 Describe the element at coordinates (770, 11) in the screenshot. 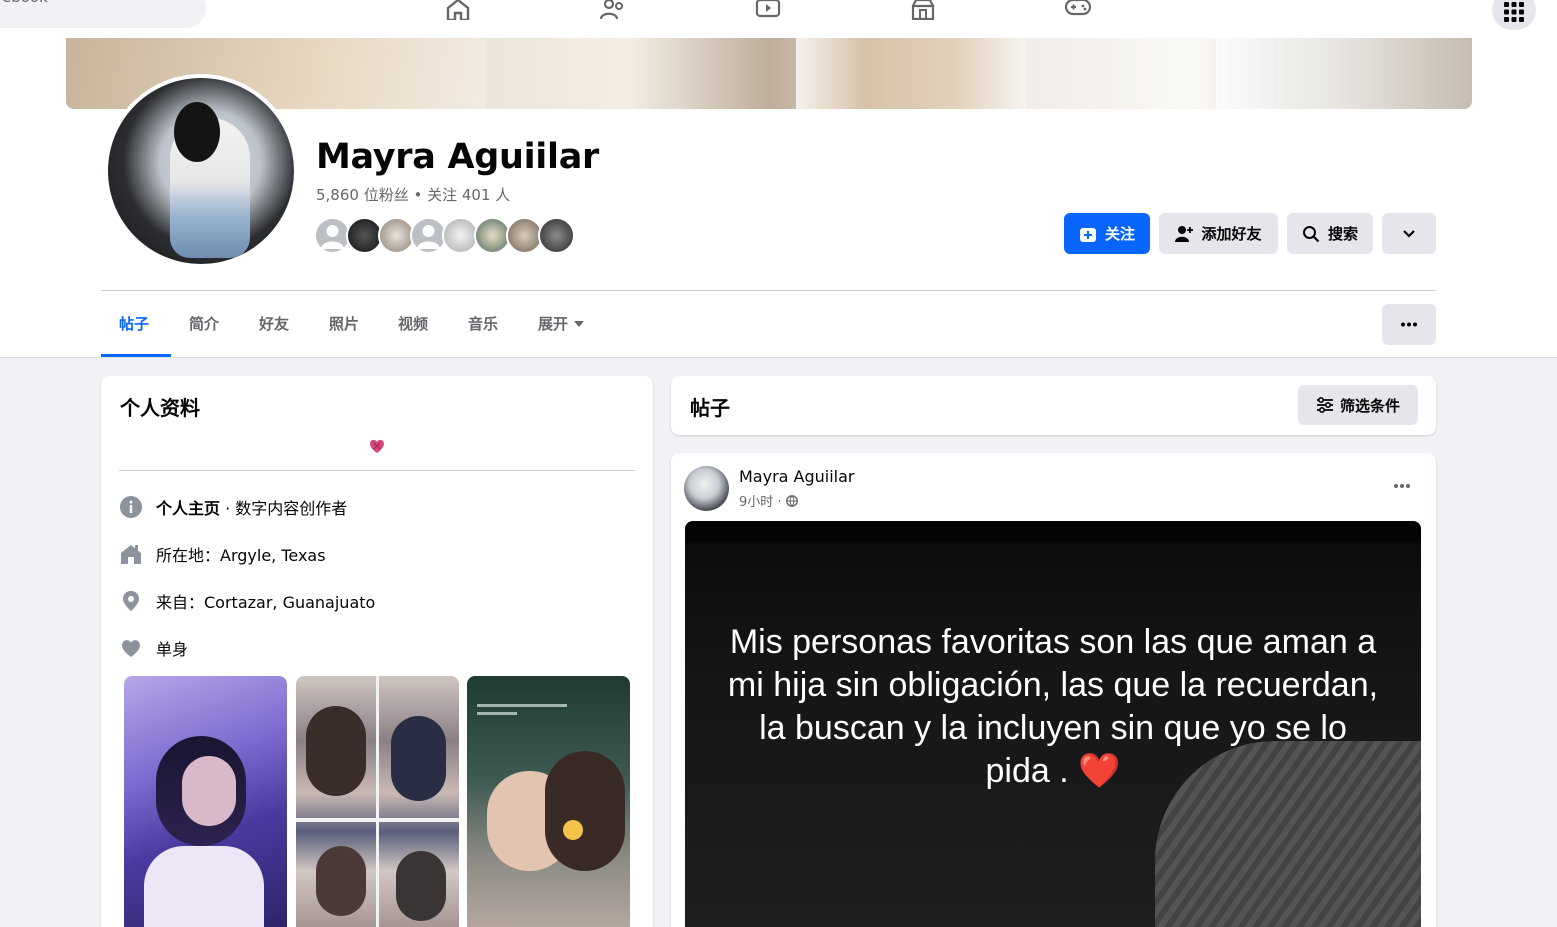

I see `video-icon` at that location.